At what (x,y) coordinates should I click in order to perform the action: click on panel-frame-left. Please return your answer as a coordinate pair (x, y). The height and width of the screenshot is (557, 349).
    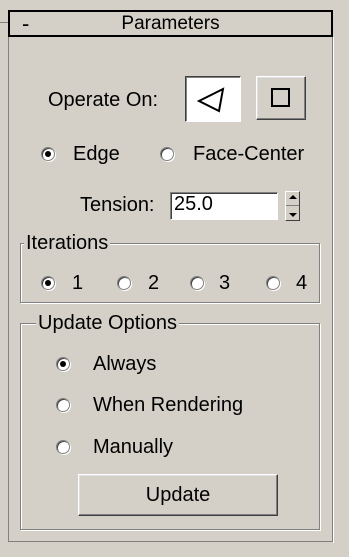
    Looking at the image, I should click on (8, 289).